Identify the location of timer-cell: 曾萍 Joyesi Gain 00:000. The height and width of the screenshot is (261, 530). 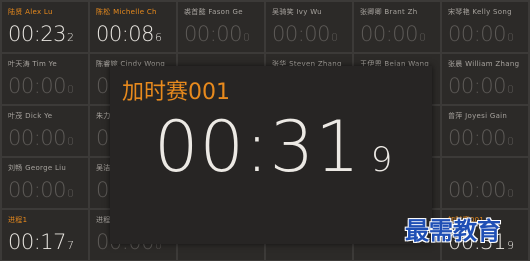
(485, 131).